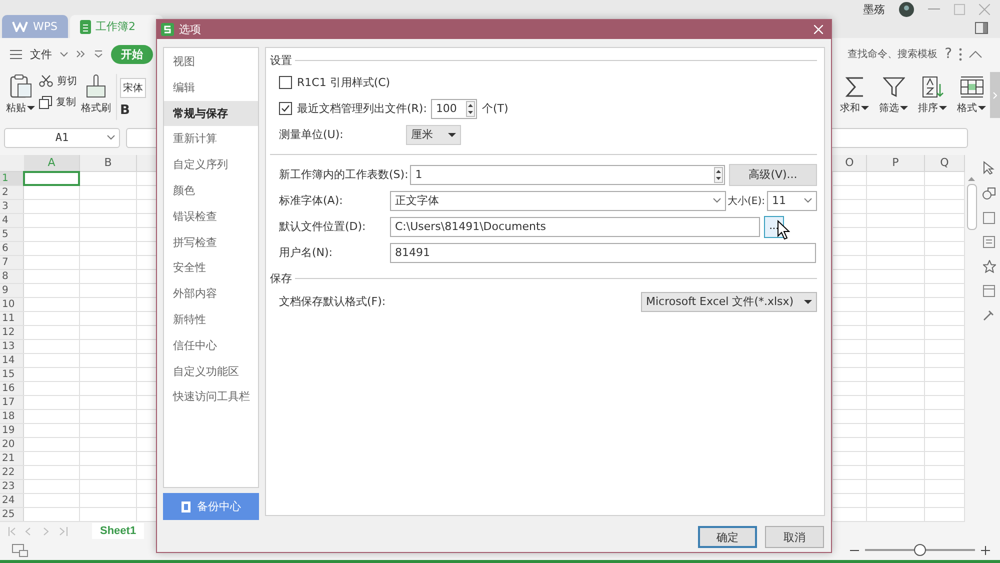 The width and height of the screenshot is (1000, 563). Describe the element at coordinates (51, 178) in the screenshot. I see `selected-cell` at that location.